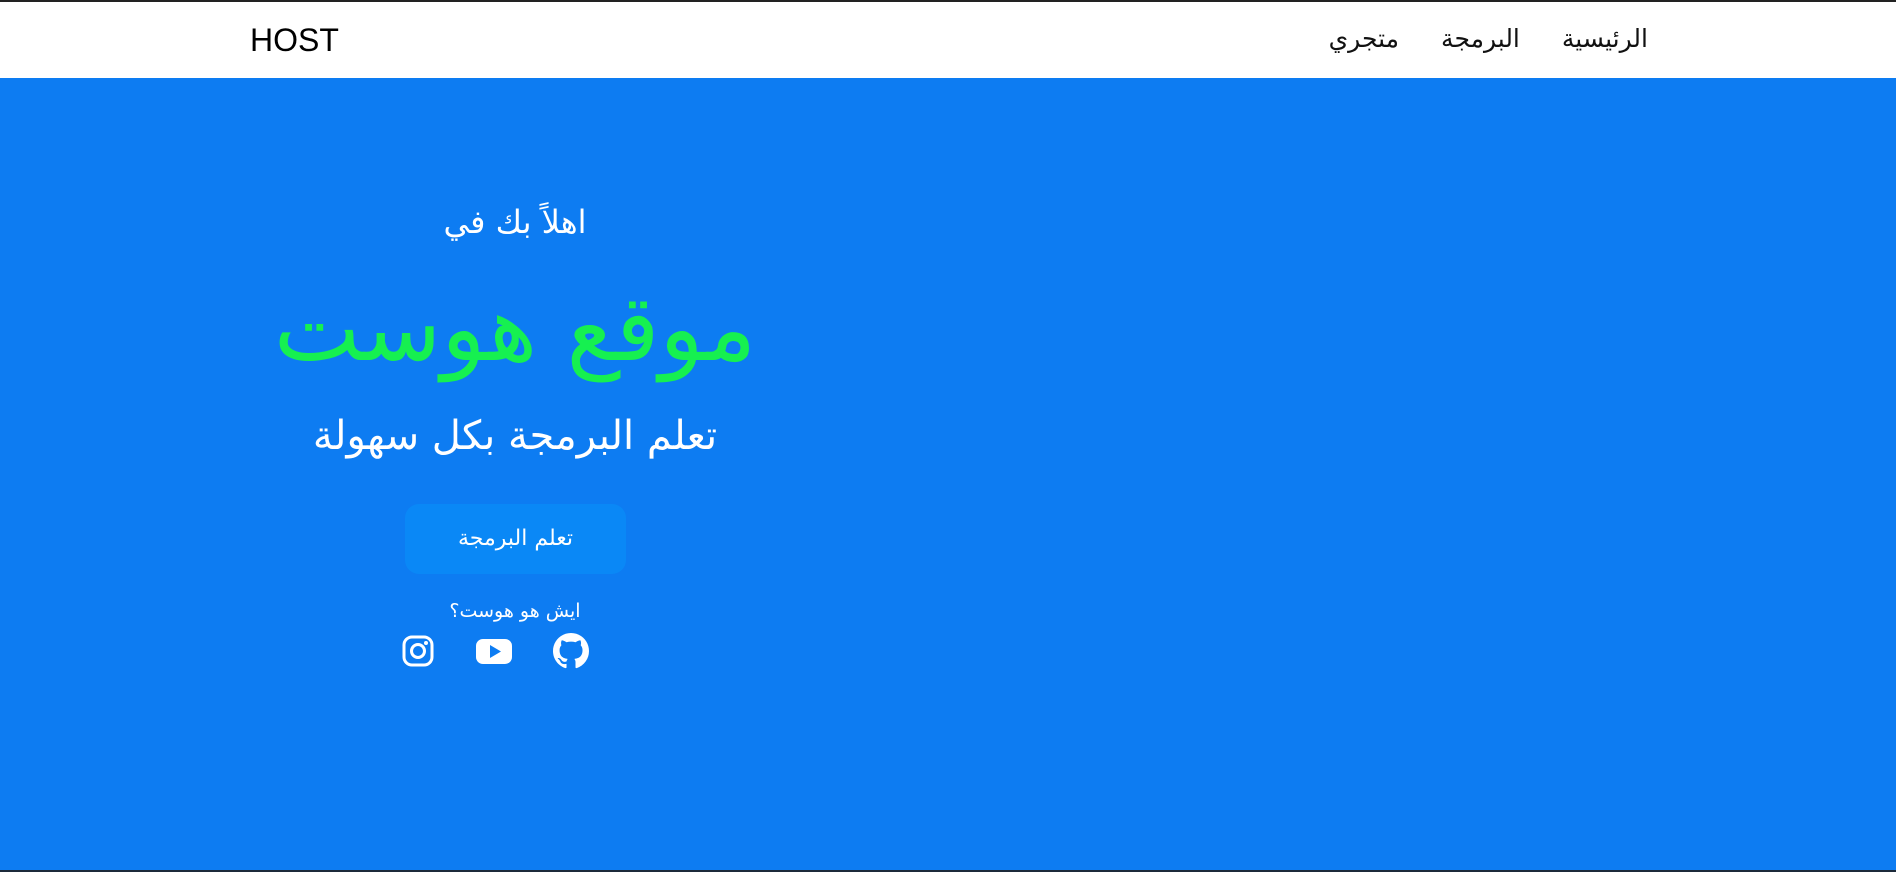 This screenshot has height=872, width=1896. What do you see at coordinates (515, 611) in the screenshot?
I see `about-host-link: ايش هو هوست؟` at bounding box center [515, 611].